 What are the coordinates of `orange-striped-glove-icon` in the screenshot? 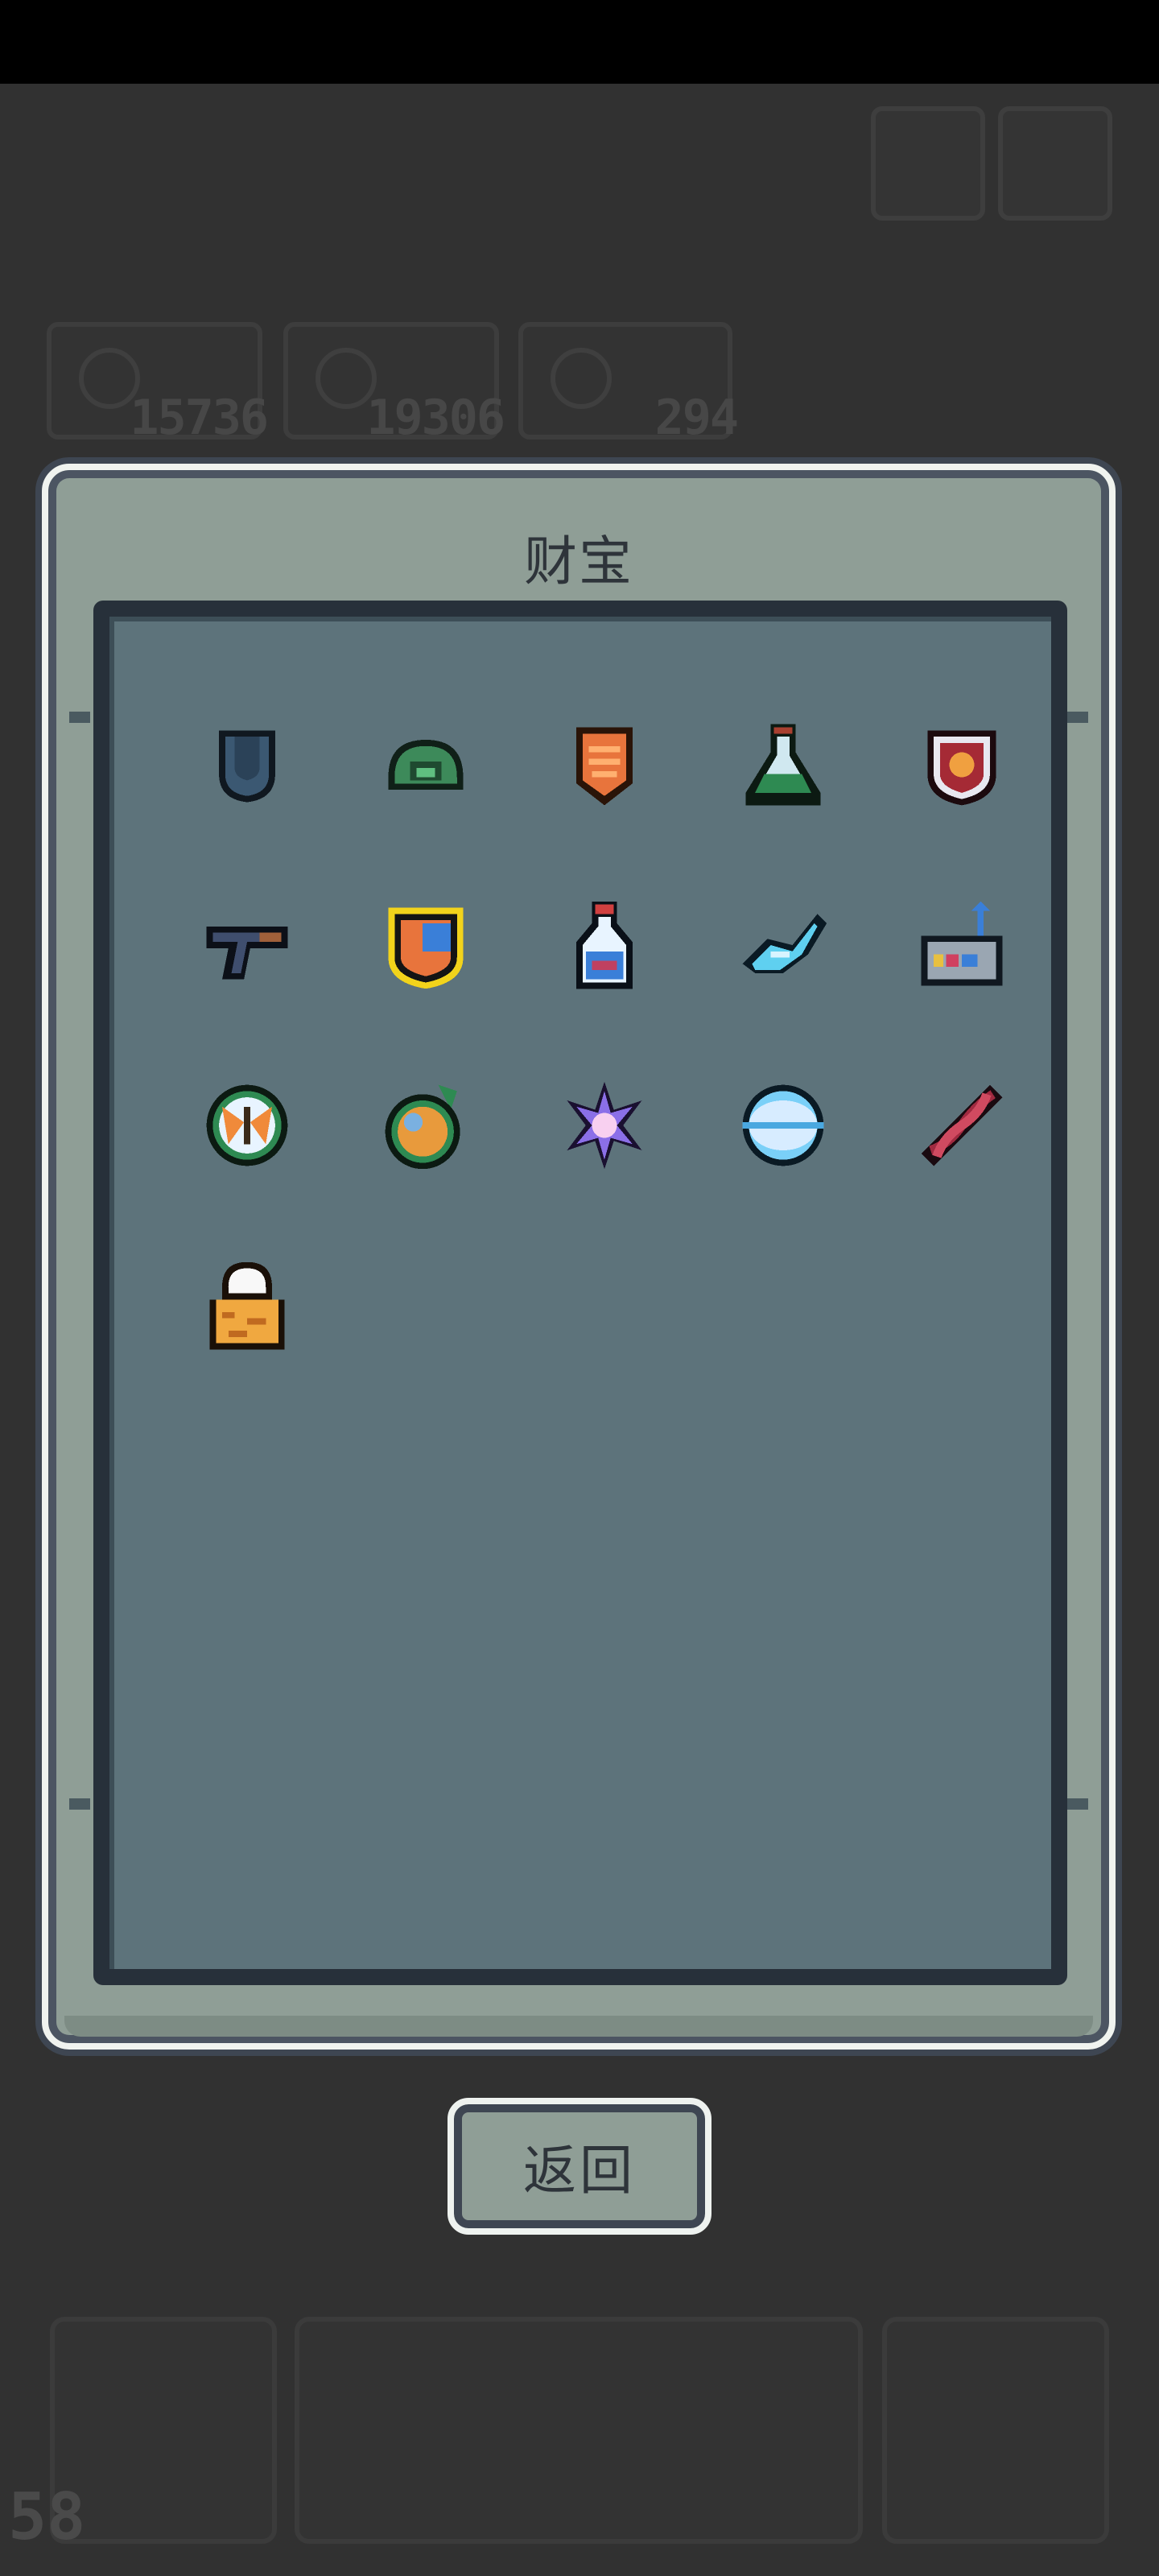 It's located at (247, 1305).